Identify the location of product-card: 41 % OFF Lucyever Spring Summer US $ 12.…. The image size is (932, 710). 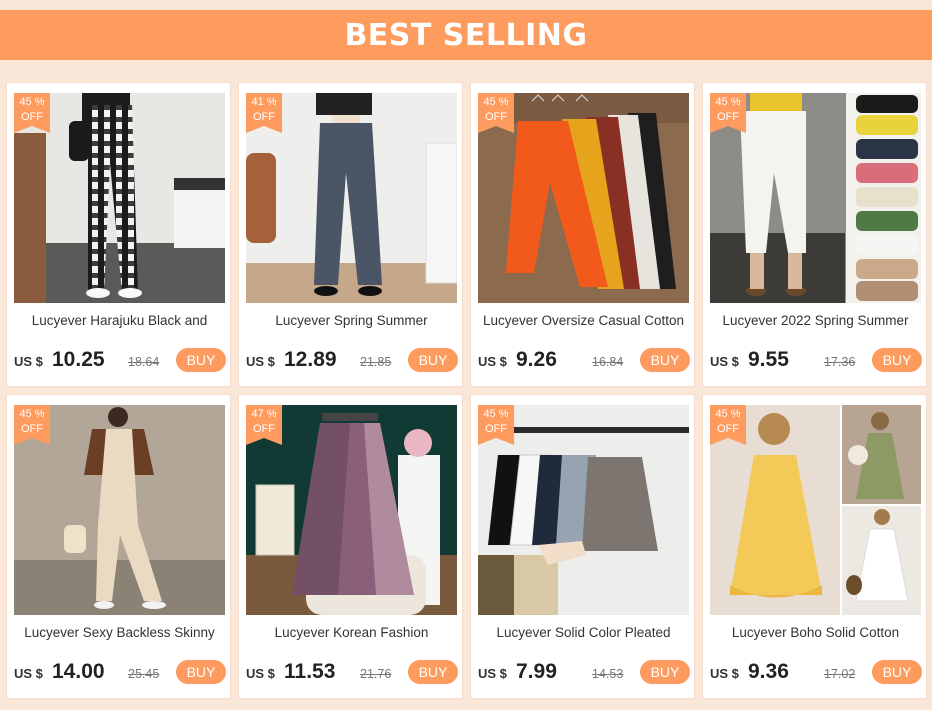
(350, 234).